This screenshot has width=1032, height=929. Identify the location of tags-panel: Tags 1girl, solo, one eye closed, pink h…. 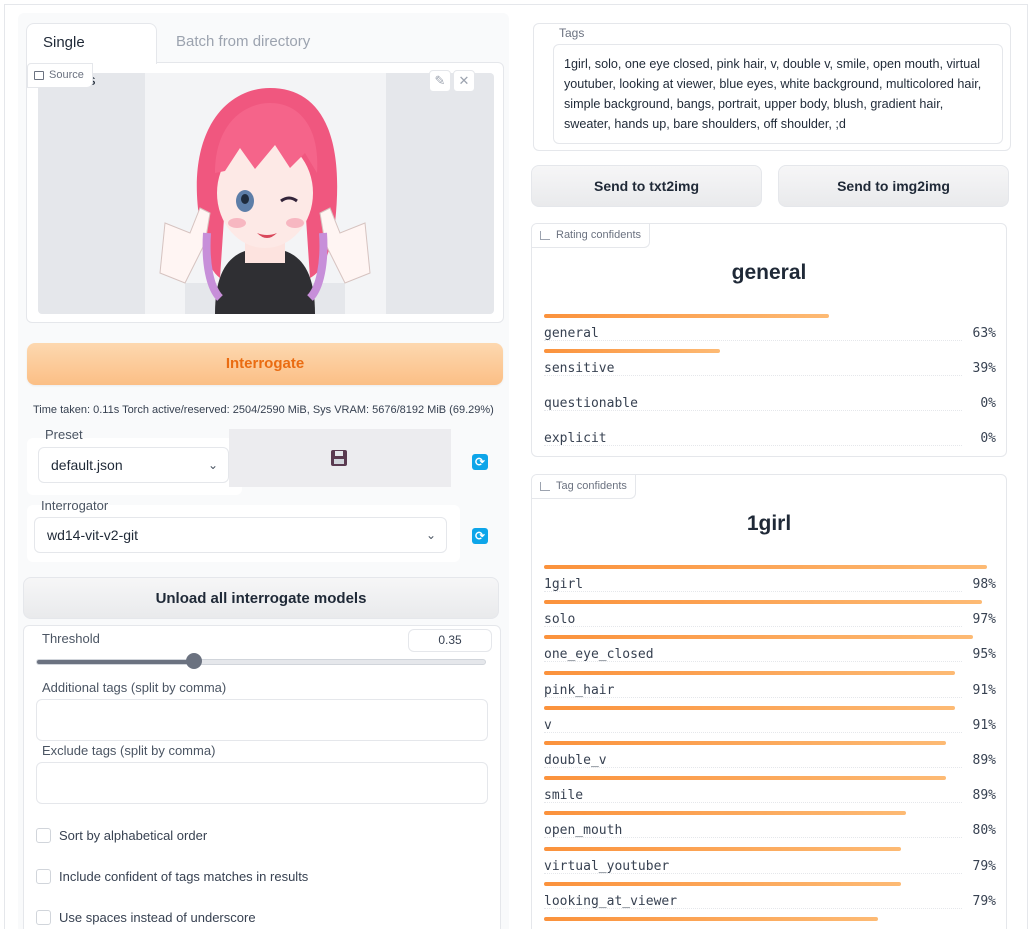
(772, 87).